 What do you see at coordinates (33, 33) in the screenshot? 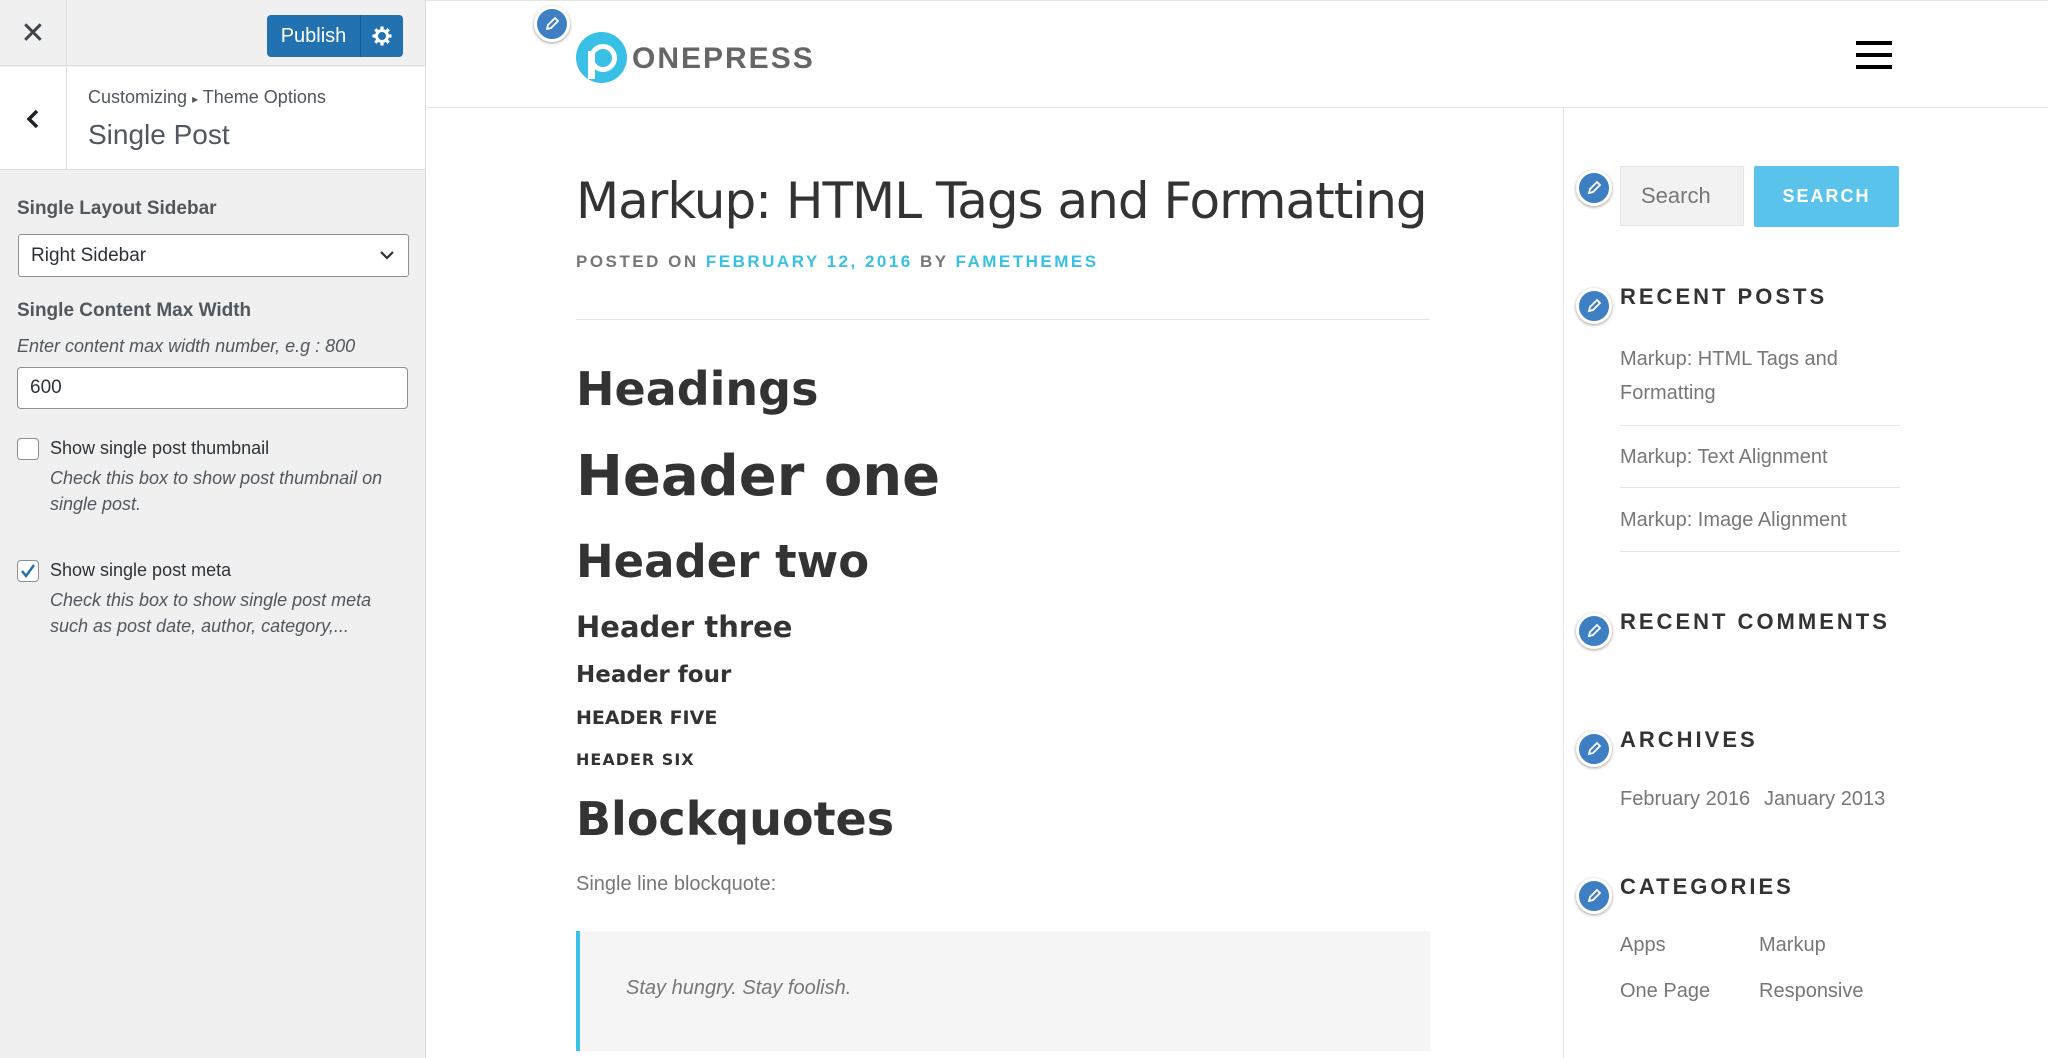
I see `close-customizer-button: ✕` at bounding box center [33, 33].